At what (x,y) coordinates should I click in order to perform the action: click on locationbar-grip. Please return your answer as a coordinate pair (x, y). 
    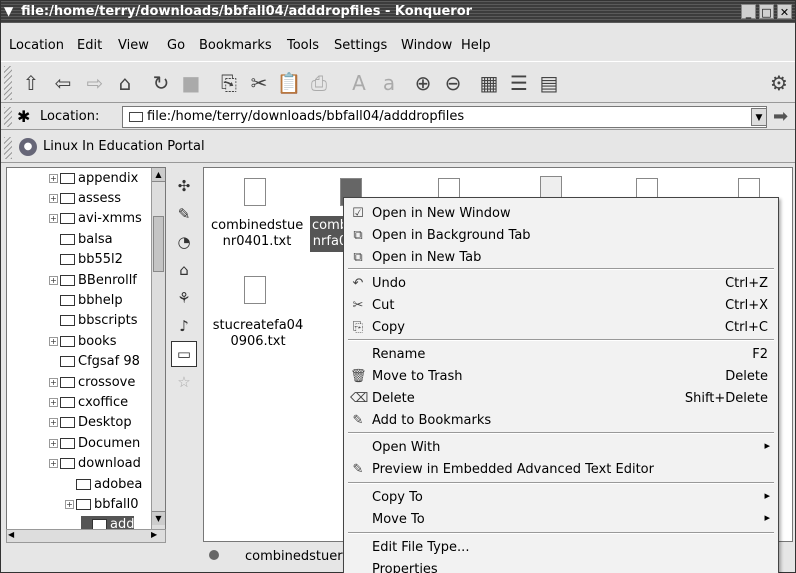
    Looking at the image, I should click on (8, 117).